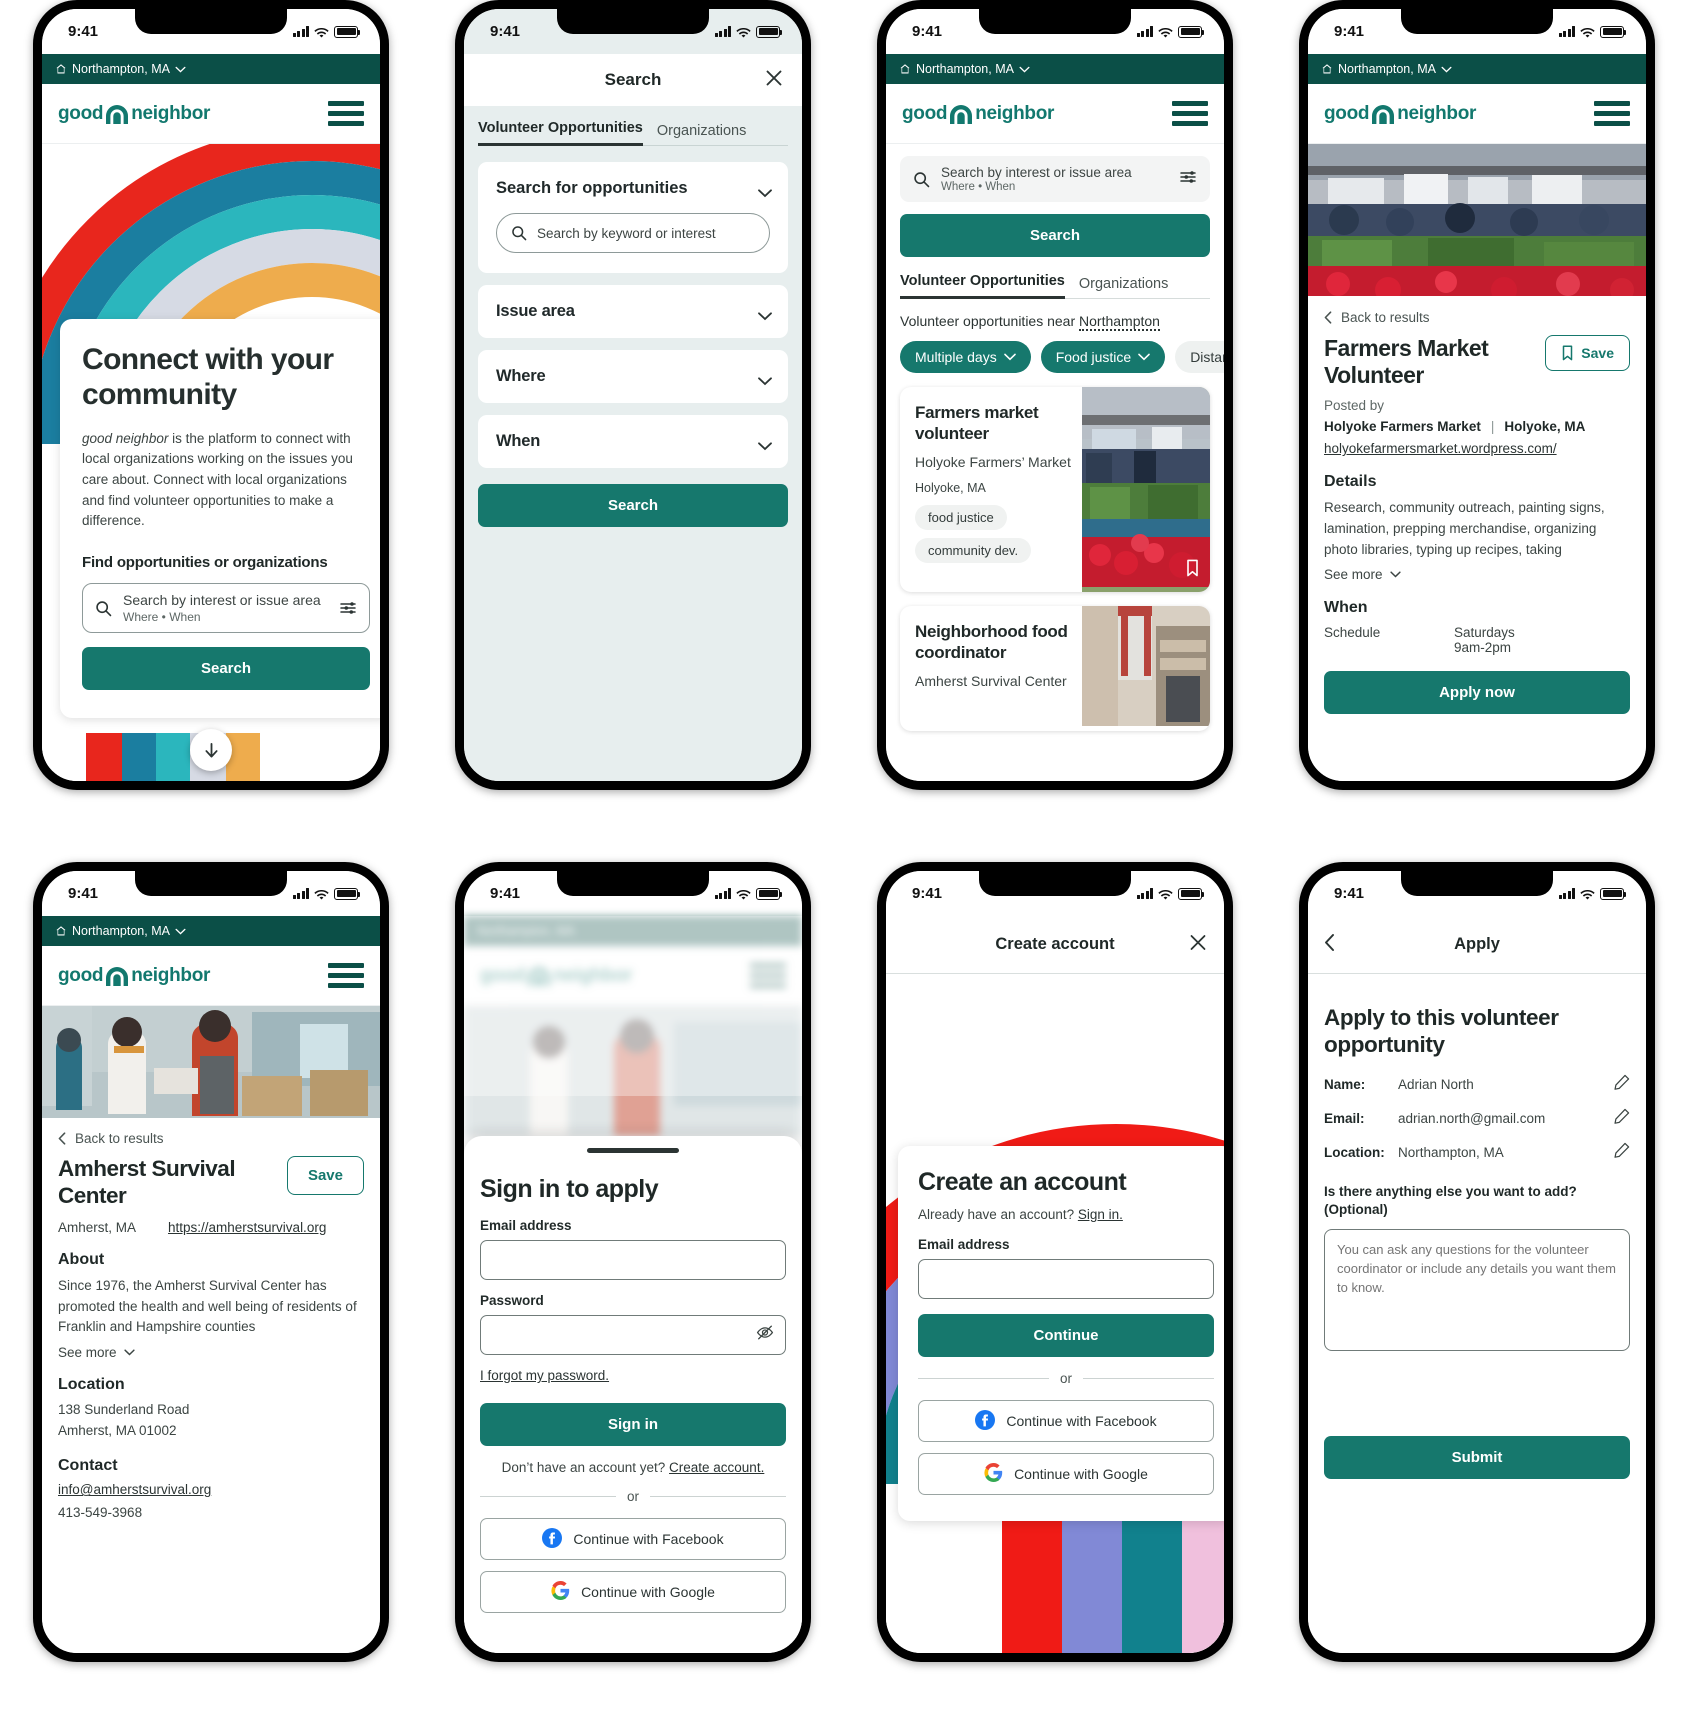  What do you see at coordinates (633, 233) in the screenshot?
I see `keyword-search-input: Search by keyword or interest` at bounding box center [633, 233].